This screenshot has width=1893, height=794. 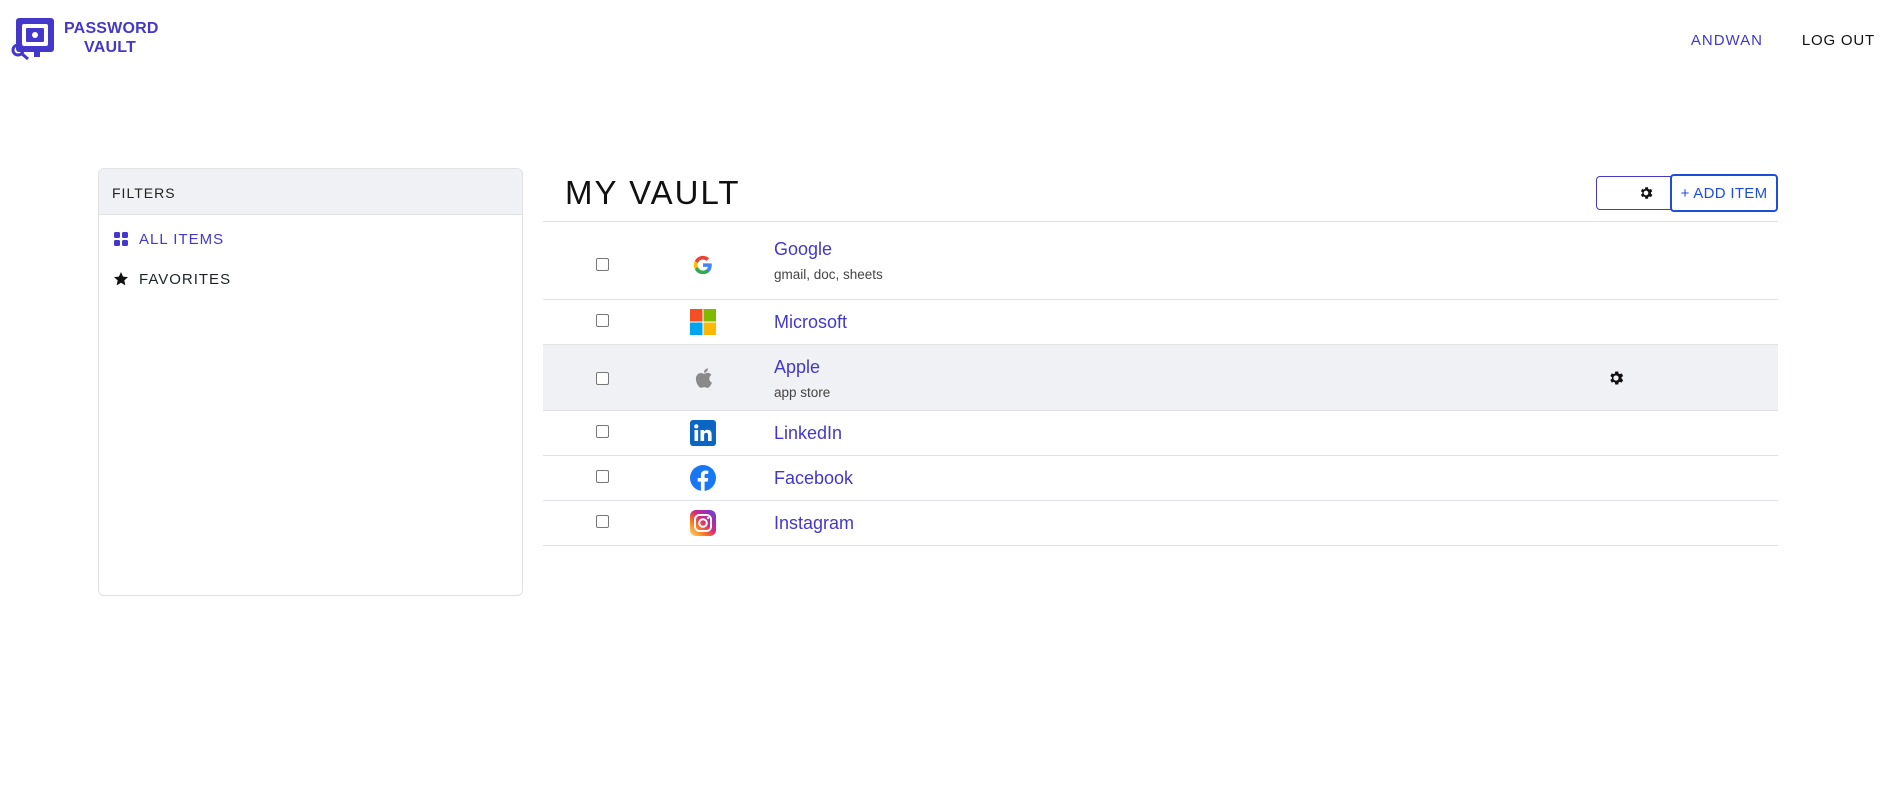 I want to click on vault-row-facebook: Facebook, so click(x=1160, y=478).